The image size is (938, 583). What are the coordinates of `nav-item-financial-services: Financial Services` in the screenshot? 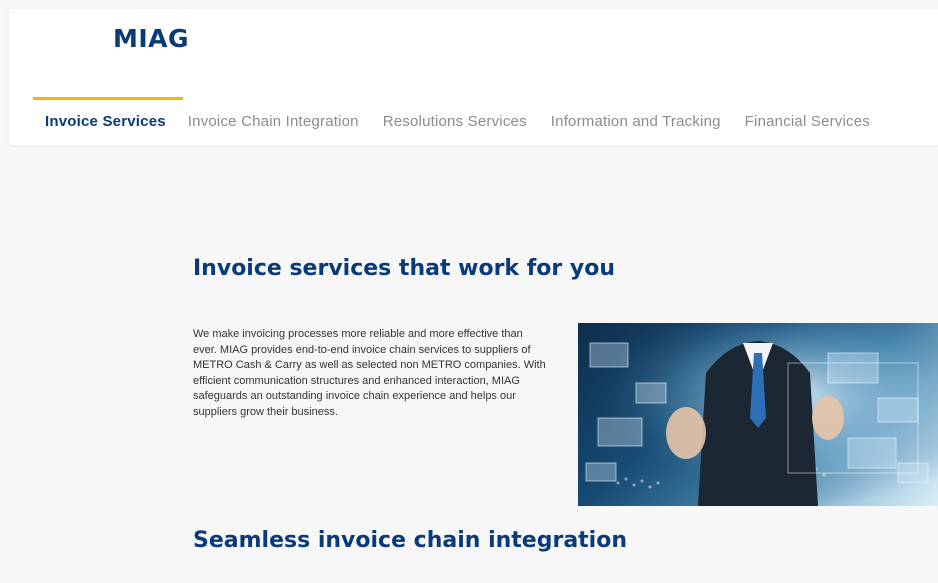 It's located at (807, 113).